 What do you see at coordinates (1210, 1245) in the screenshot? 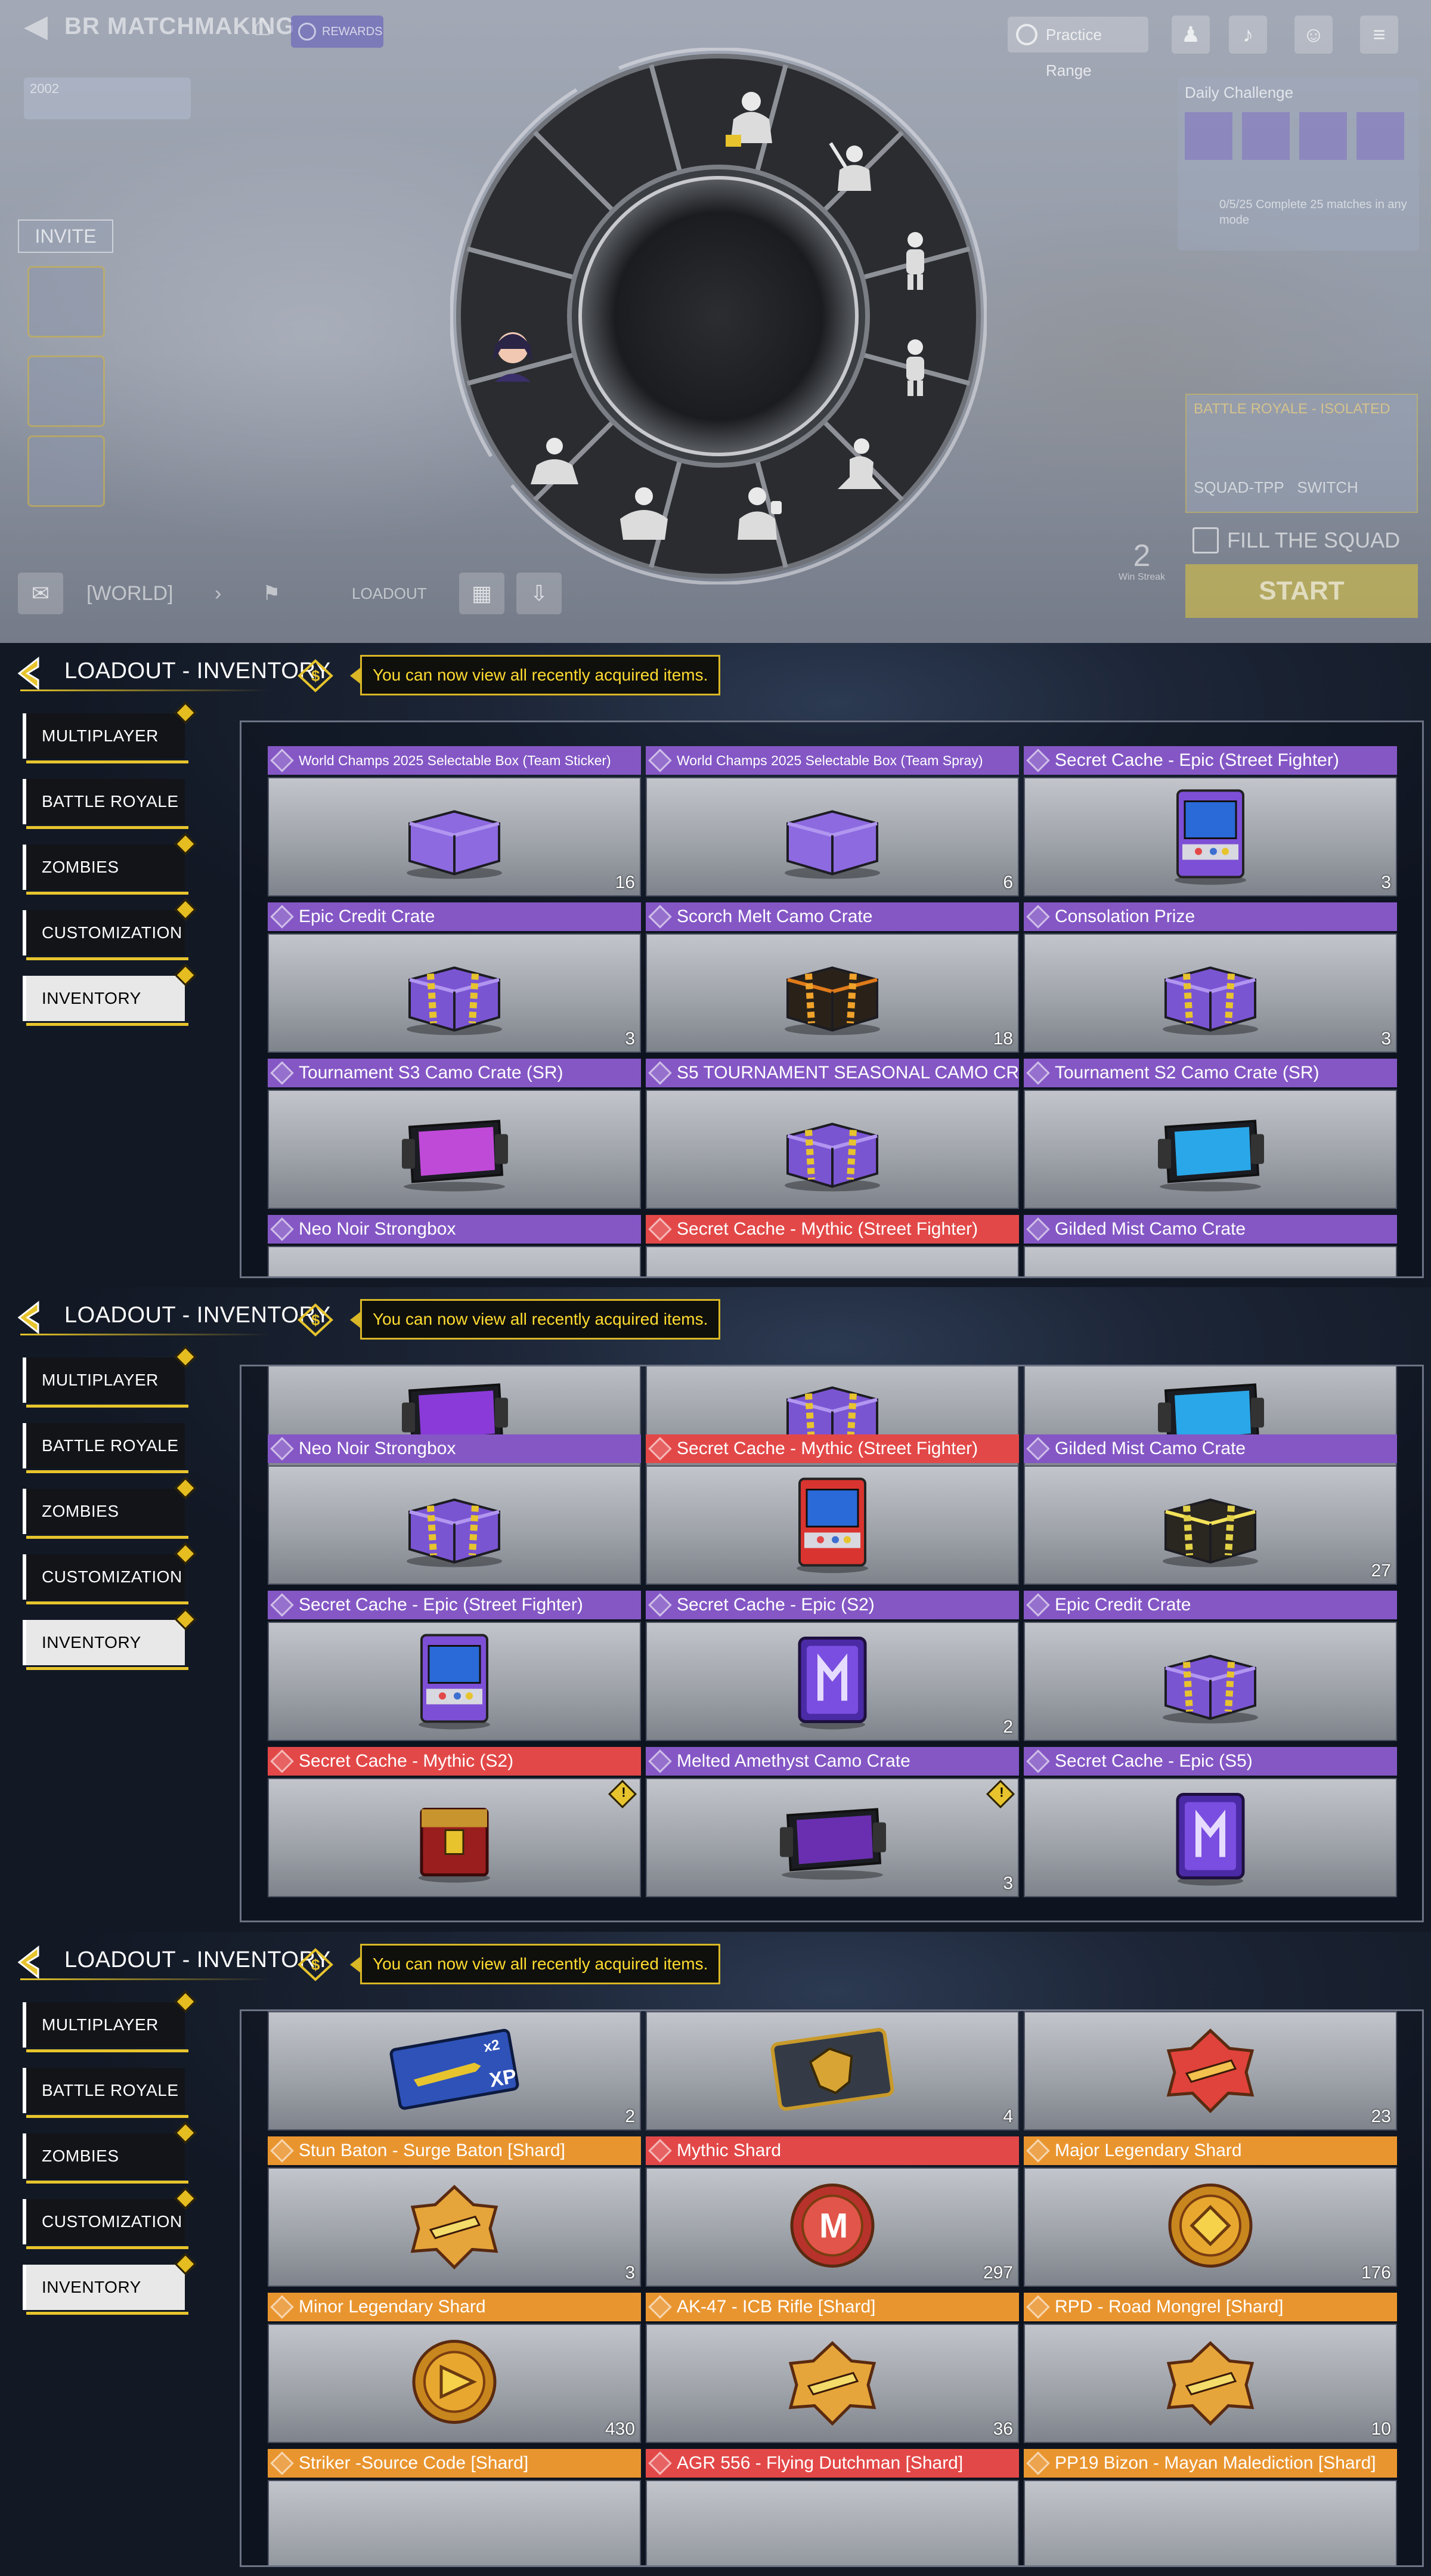
I see `inventory-item-card: Gilded Mist Camo Crate` at bounding box center [1210, 1245].